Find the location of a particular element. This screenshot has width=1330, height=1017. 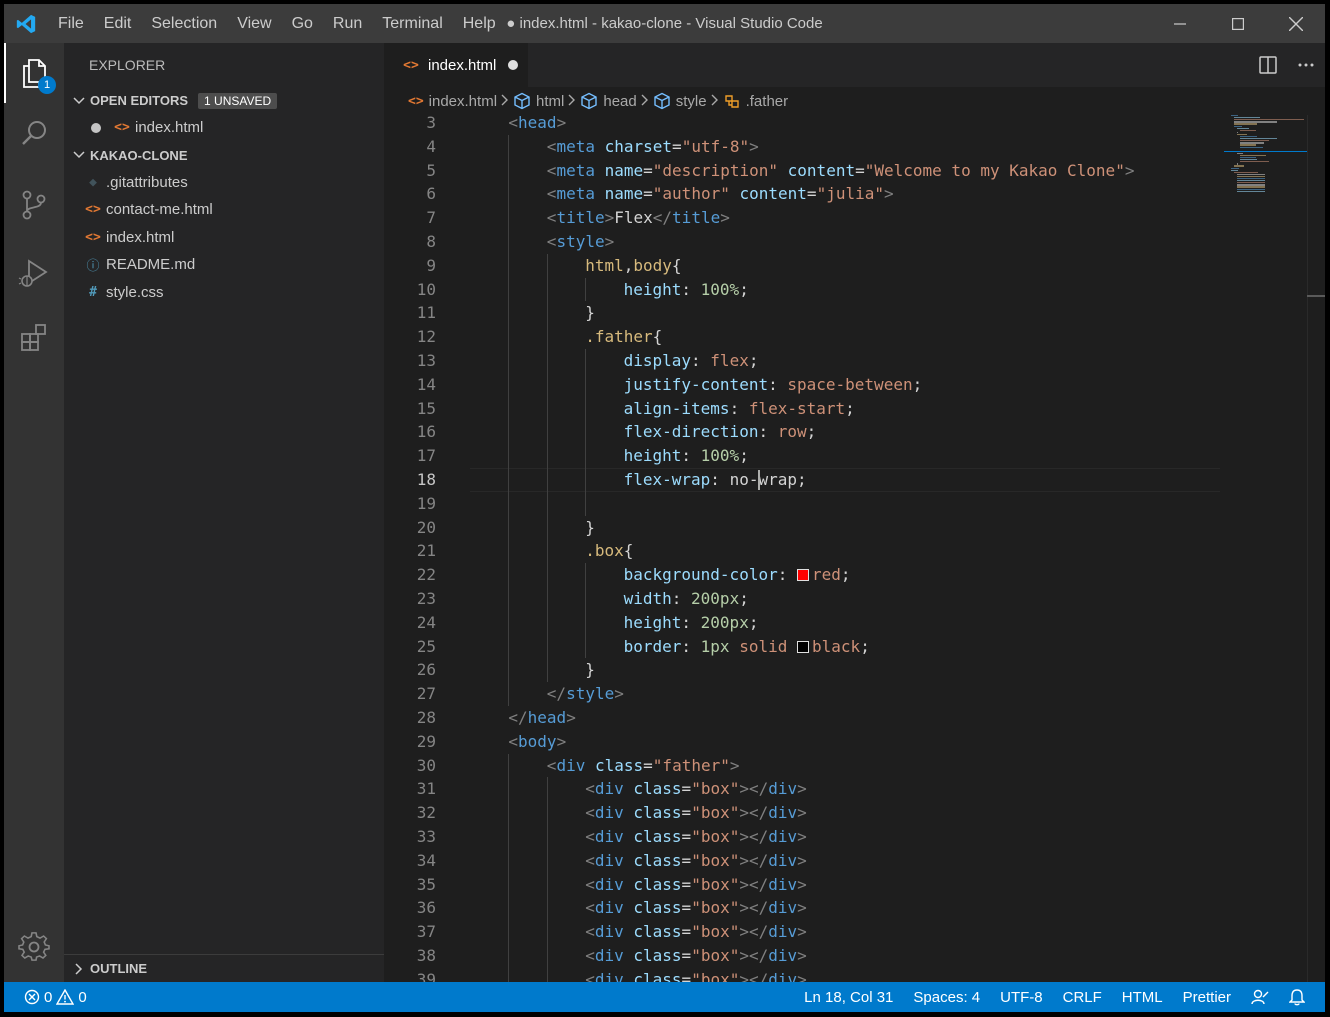

ellipsis-icon is located at coordinates (1306, 65).